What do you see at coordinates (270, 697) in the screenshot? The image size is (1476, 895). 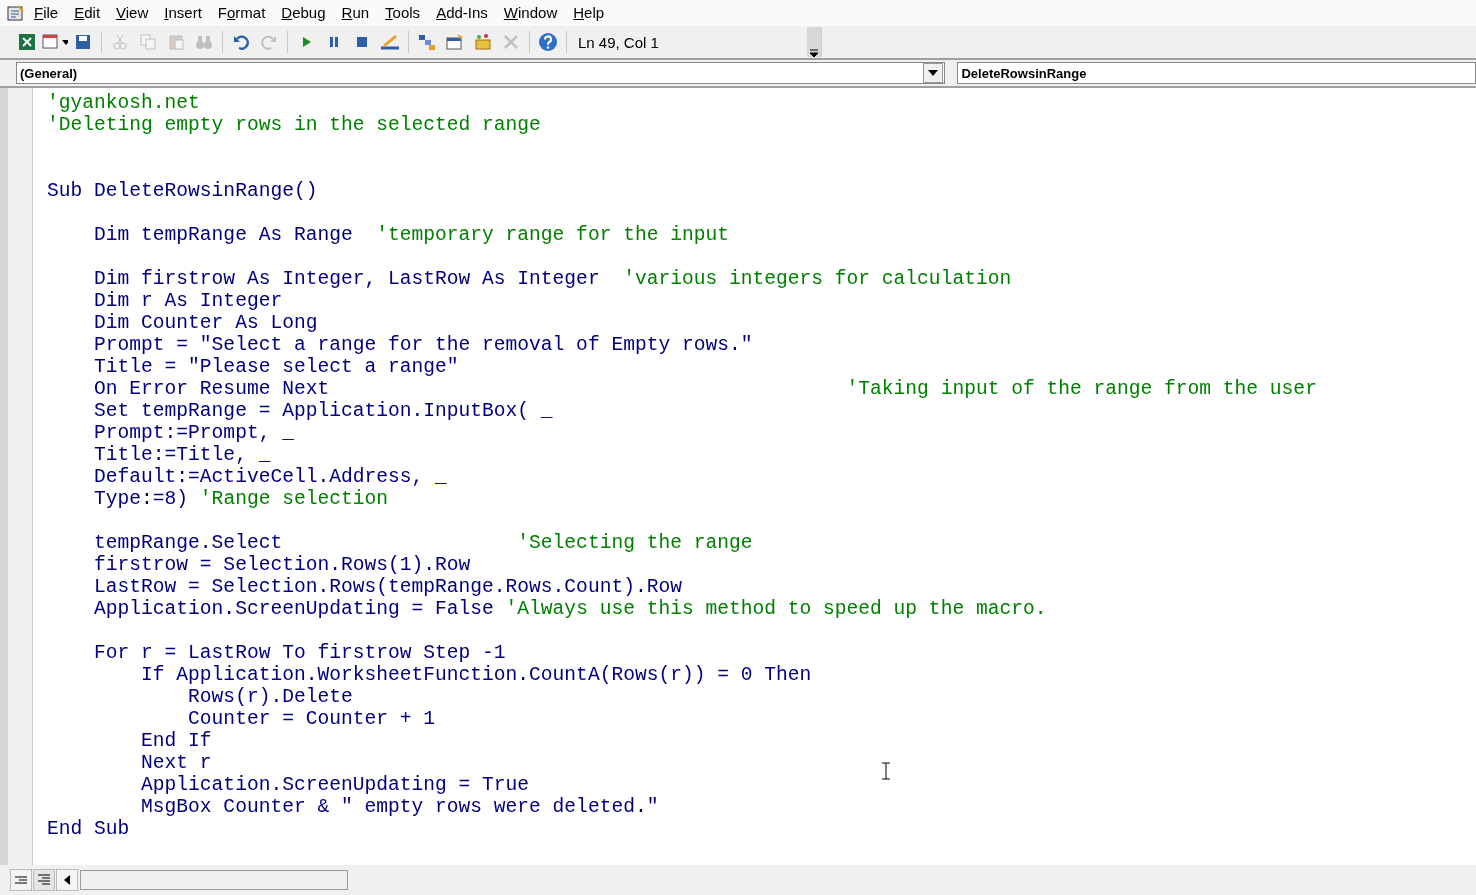 I see `code-line: Rows(r).Delete` at bounding box center [270, 697].